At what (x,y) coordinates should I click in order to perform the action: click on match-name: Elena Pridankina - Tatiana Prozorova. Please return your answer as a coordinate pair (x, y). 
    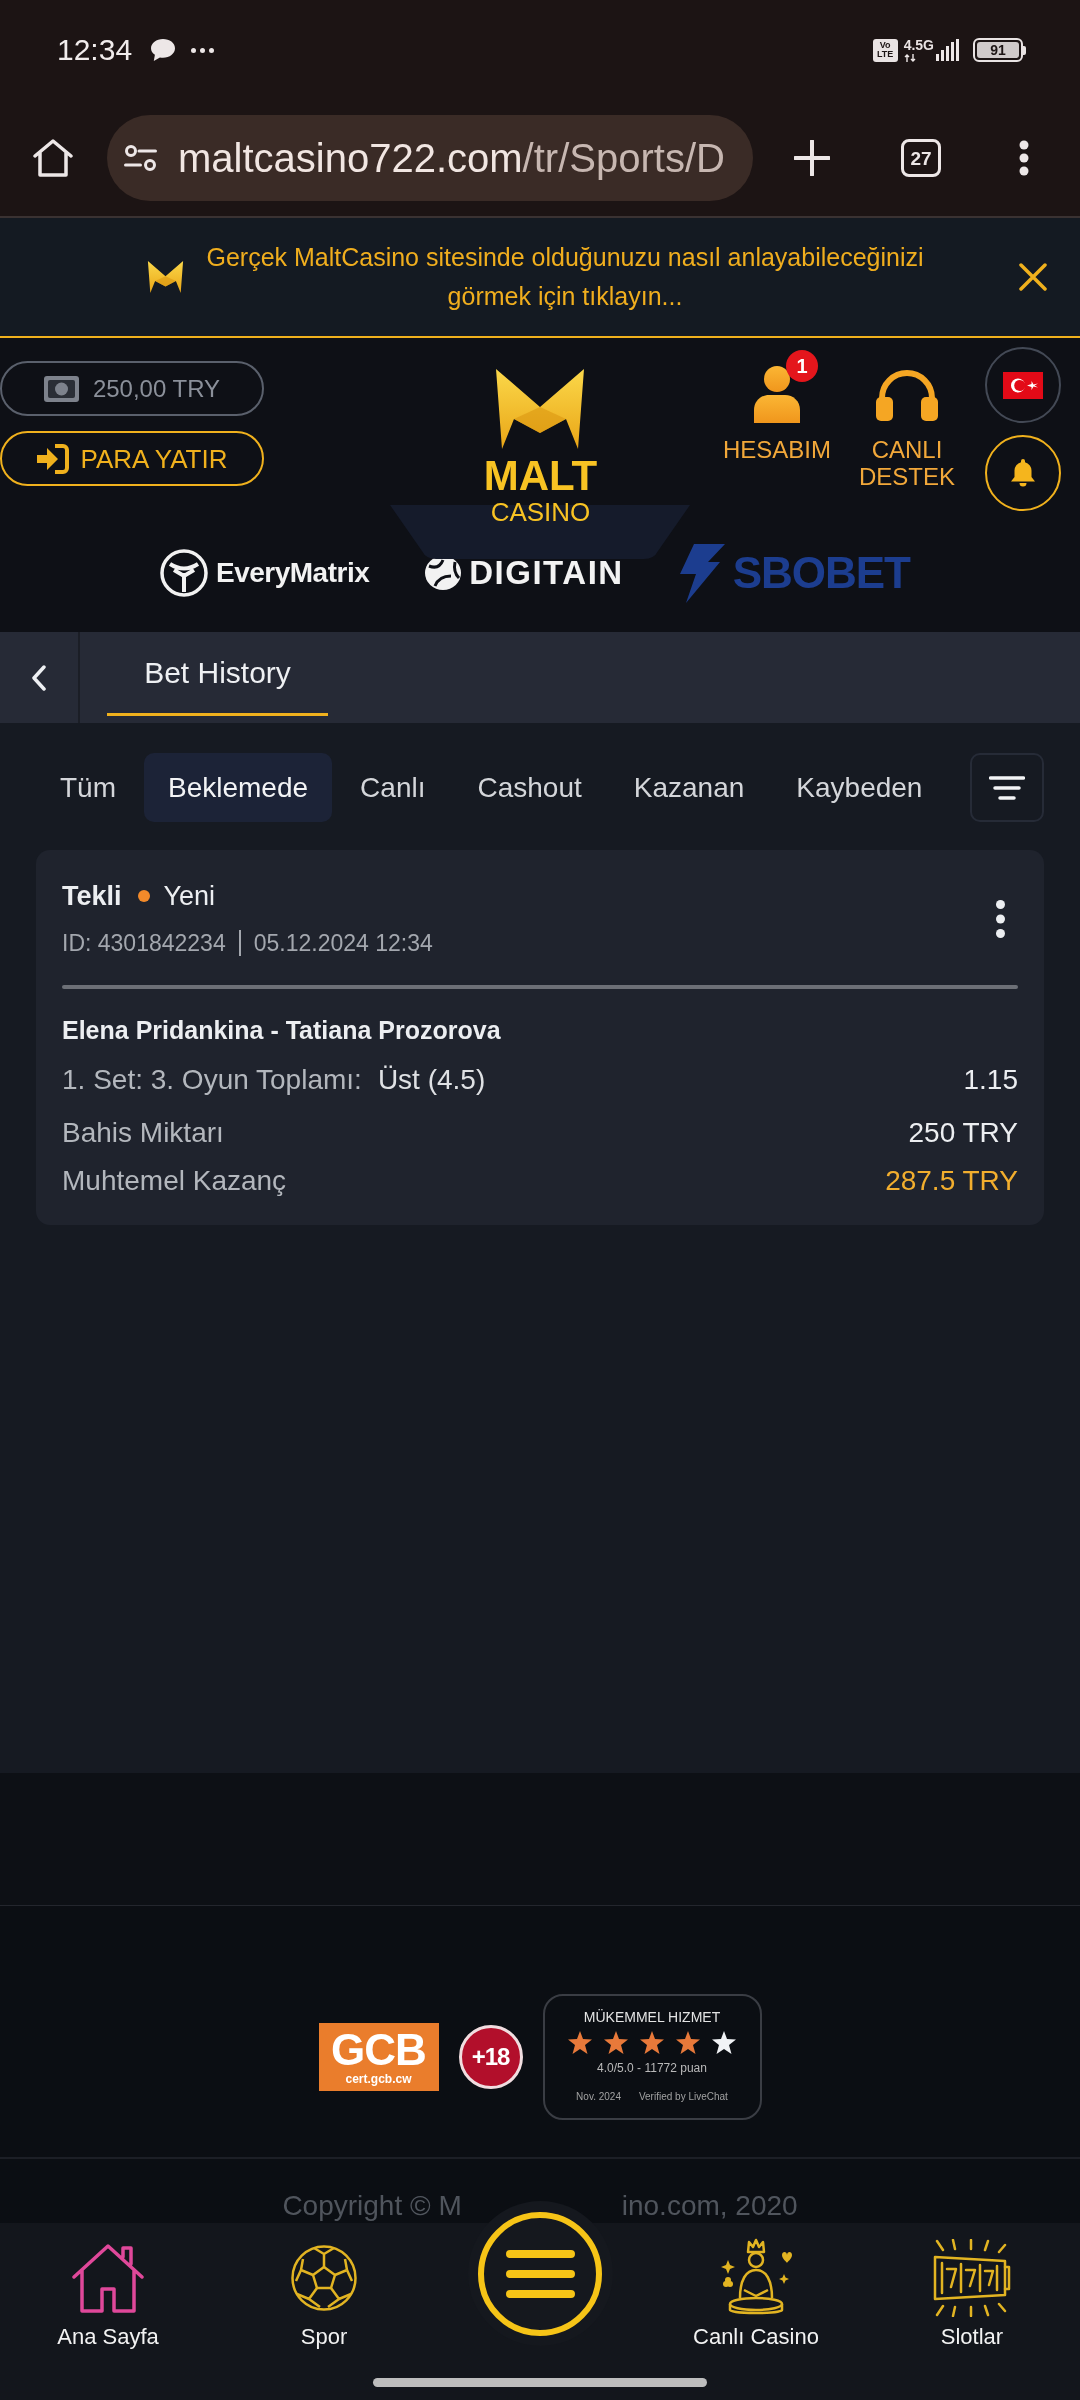
    Looking at the image, I should click on (282, 1030).